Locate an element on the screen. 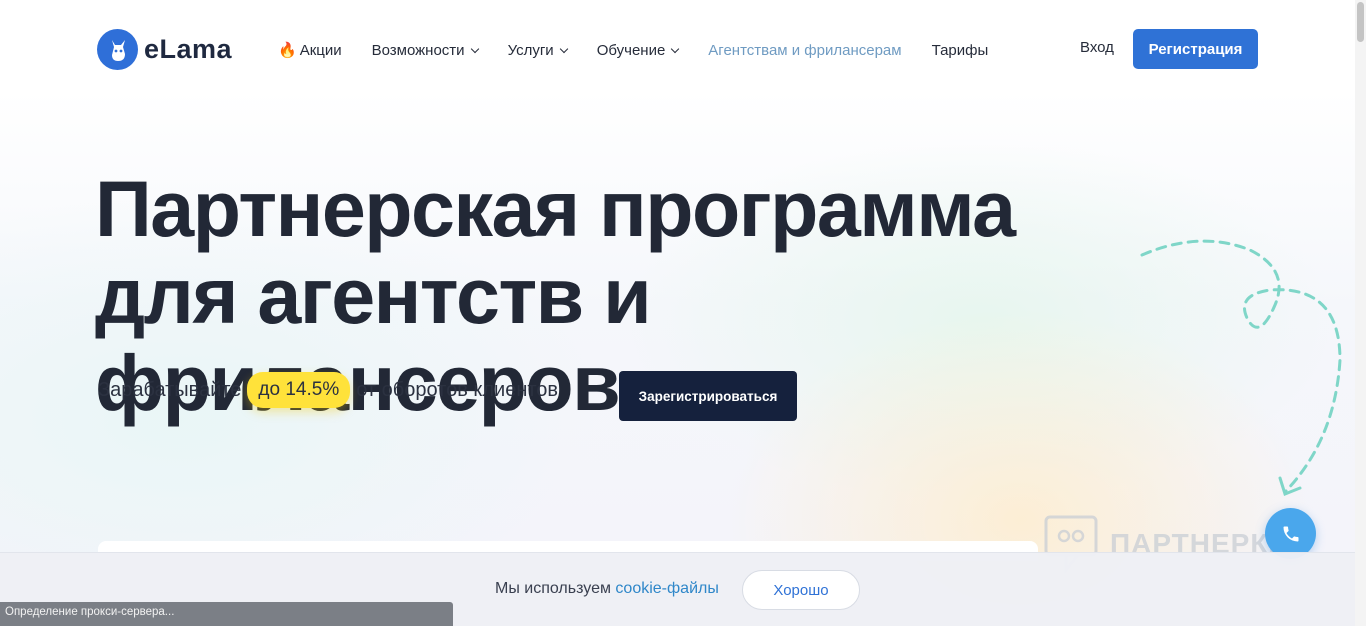 Image resolution: width=1366 pixels, height=626 pixels. nav-item-promotions: 🔥 Акции is located at coordinates (310, 50).